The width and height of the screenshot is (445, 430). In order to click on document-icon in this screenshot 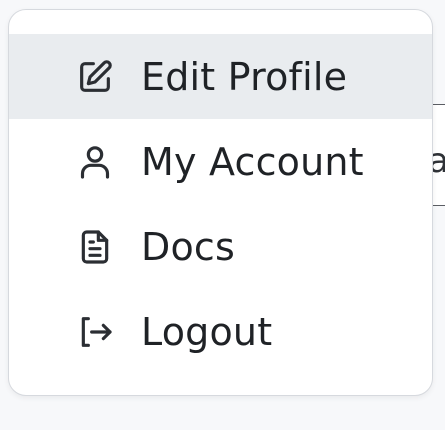, I will do `click(95, 247)`.